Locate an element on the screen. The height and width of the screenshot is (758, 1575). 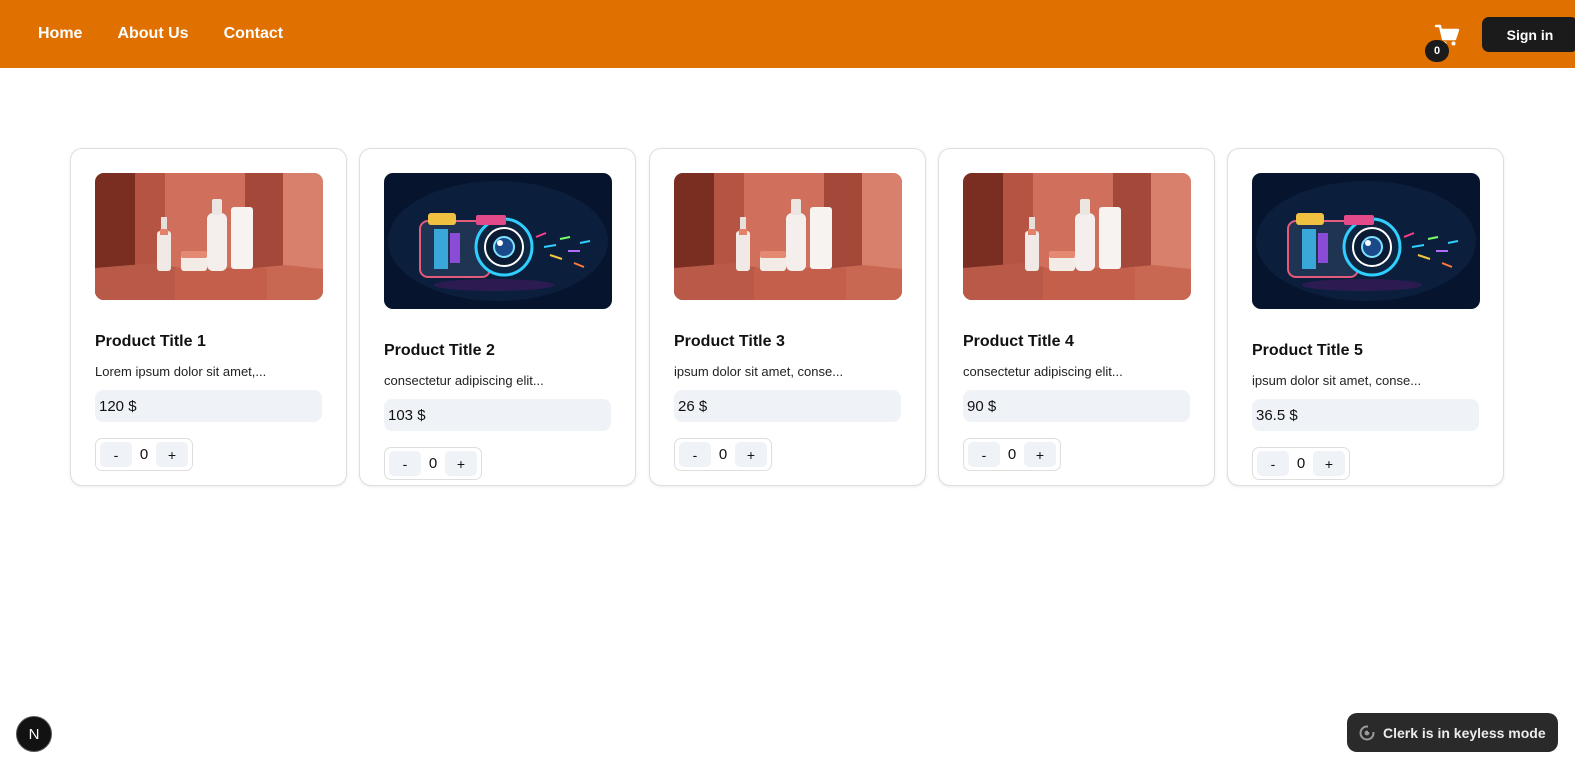
product-title: Product Title 1 is located at coordinates (150, 341).